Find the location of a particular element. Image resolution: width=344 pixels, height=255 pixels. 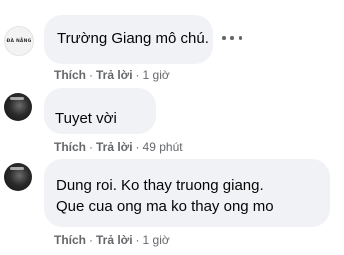

avatar-logo-text: ĐÀ NẴNG is located at coordinates (19, 41).